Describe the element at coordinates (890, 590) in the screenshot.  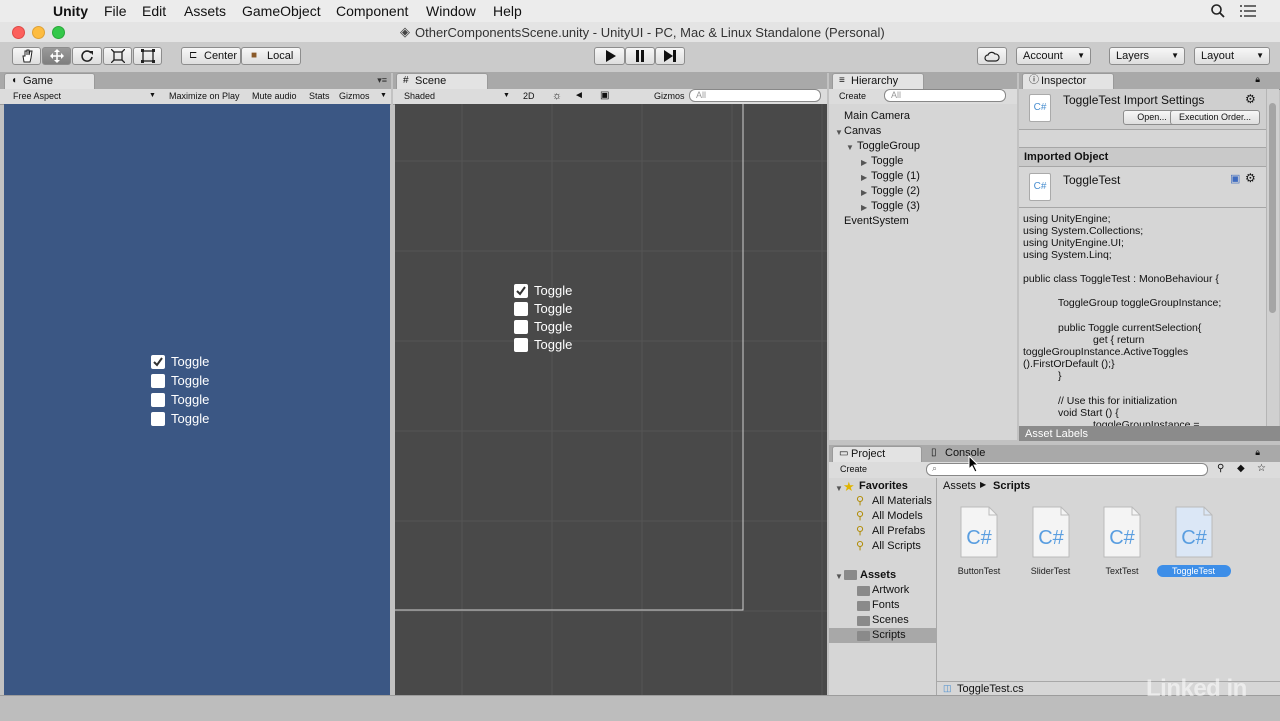
I see `folder-artwork: Artwork` at that location.